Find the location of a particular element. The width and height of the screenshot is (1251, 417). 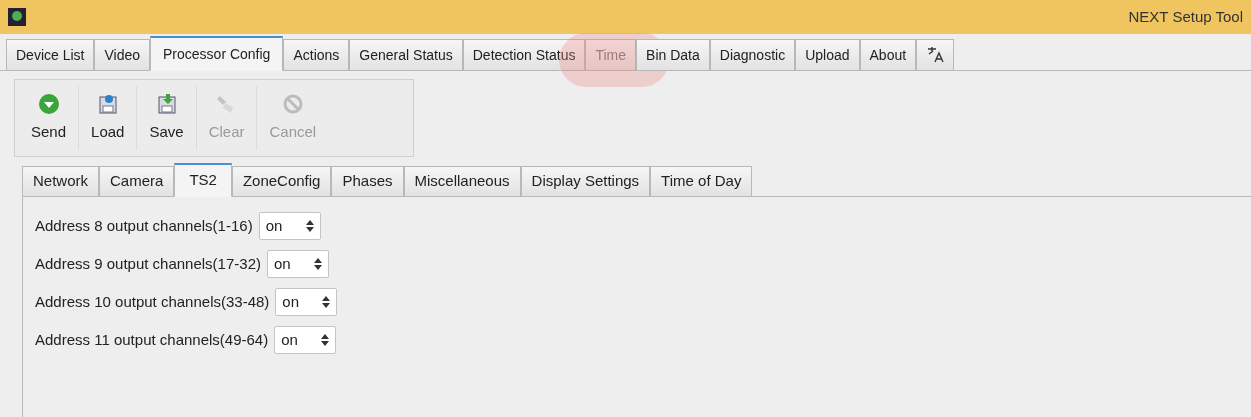

window-title: NEXT Setup Tool is located at coordinates (1185, 16).